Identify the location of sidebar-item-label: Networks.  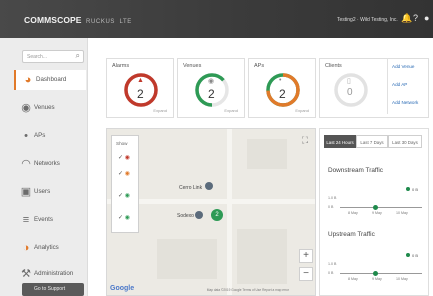
(47, 163).